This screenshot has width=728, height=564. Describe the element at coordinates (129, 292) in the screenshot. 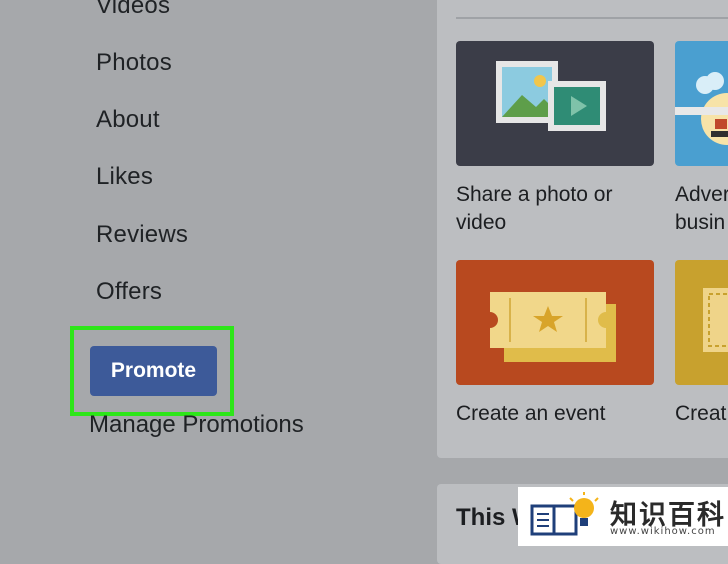

I see `sidebar-item-offers: Offers` at that location.